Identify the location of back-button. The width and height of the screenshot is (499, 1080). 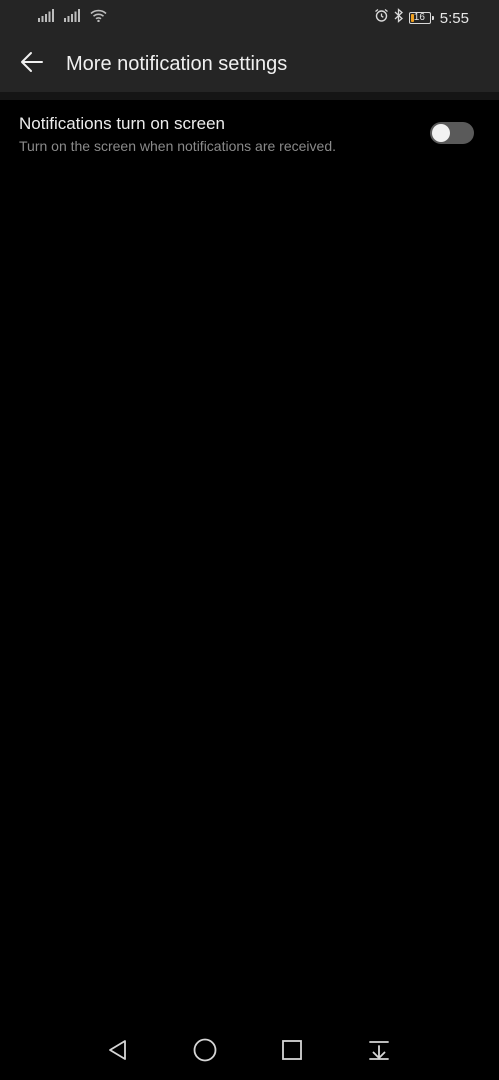
(32, 64).